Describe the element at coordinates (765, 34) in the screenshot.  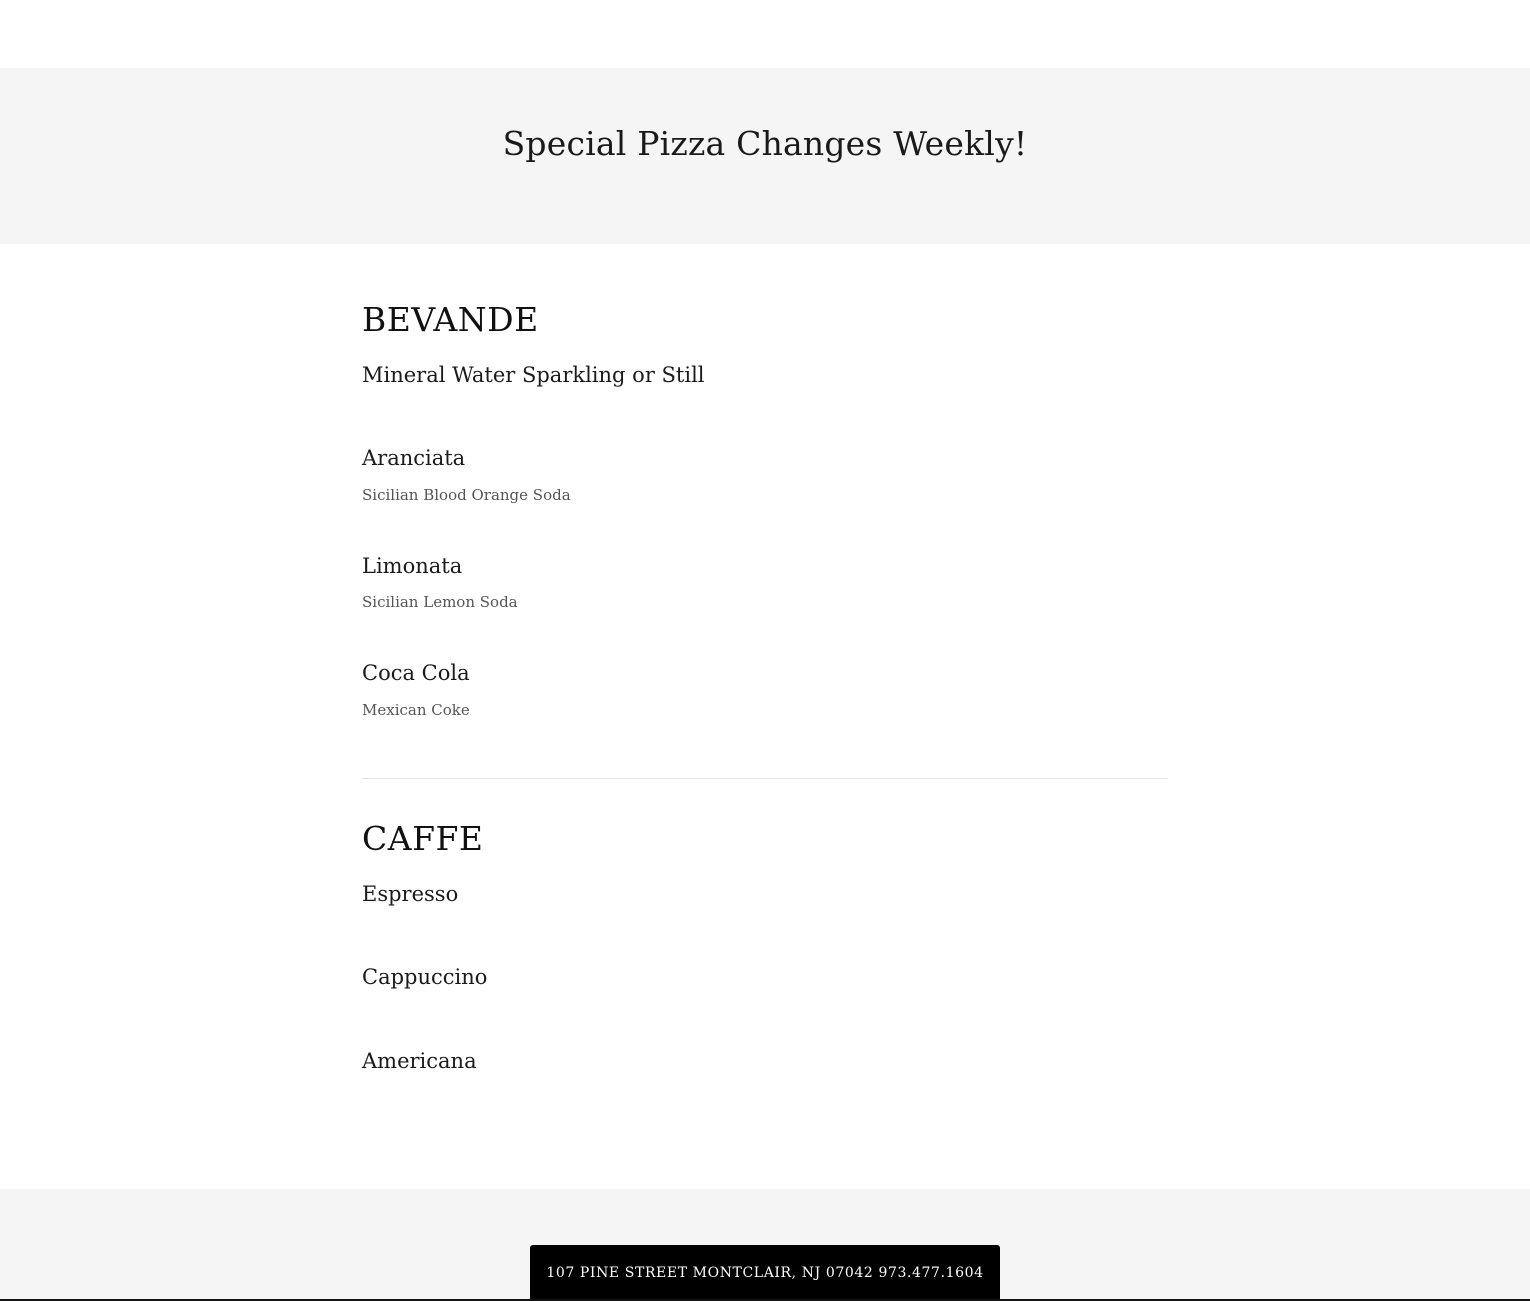
I see `top-header-space` at that location.